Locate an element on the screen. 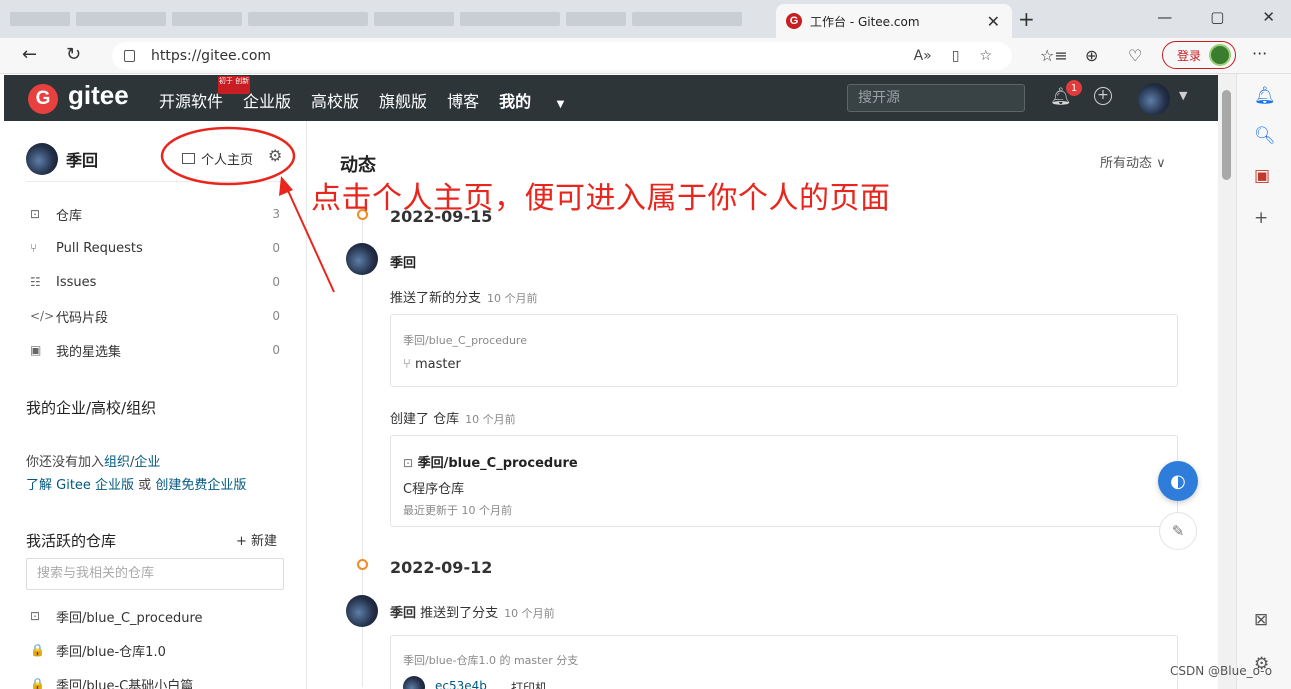  nav-flagship: 旗舰版 is located at coordinates (403, 100).